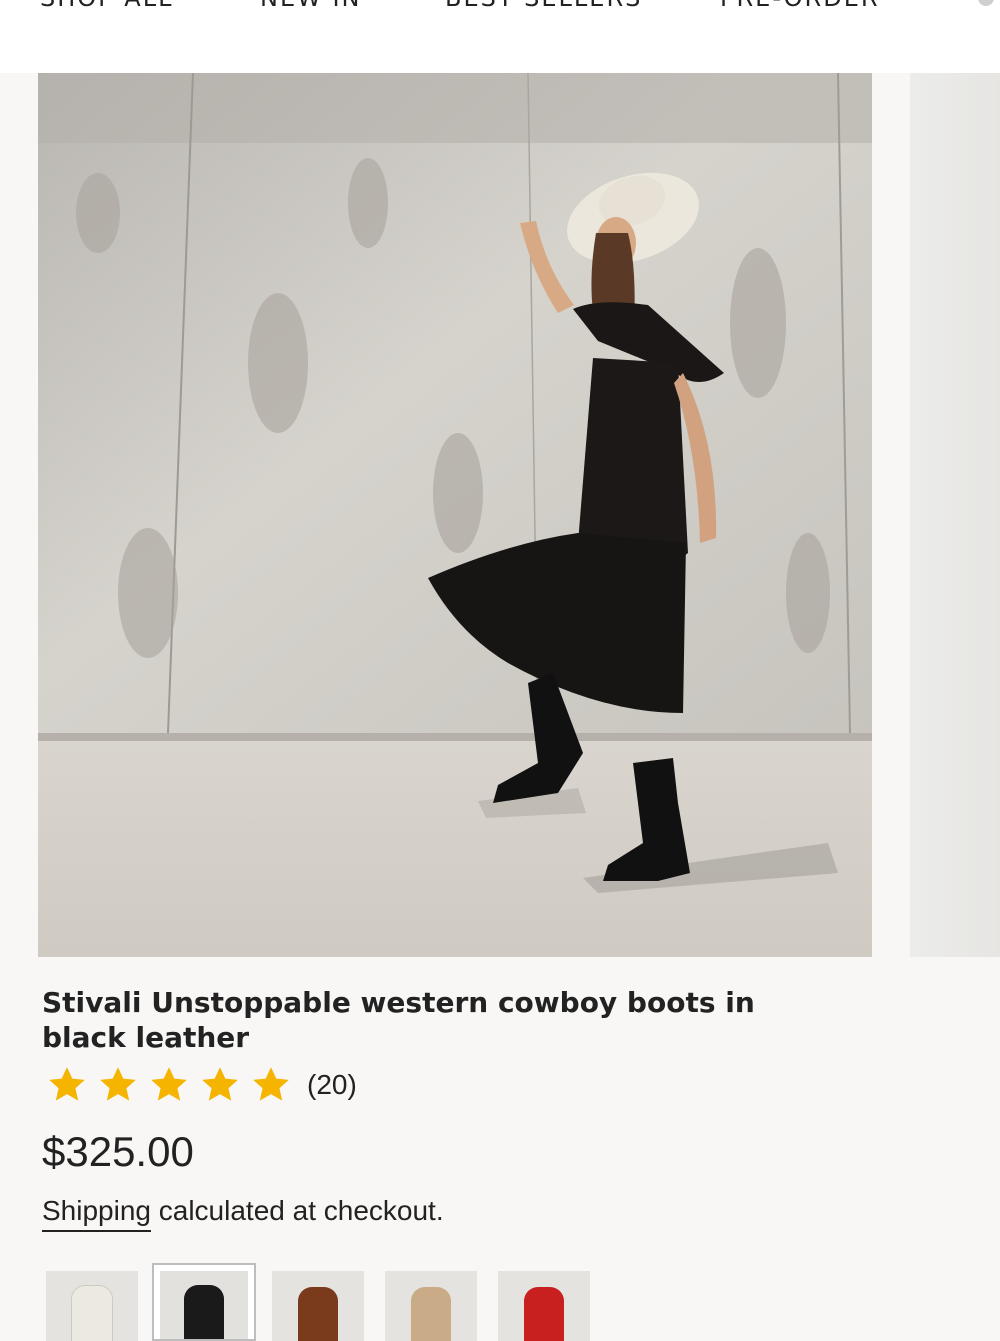  I want to click on top-navigation: SHOP ALL NEW IN BEST SELLERS PRE-ORDER, so click(500, 36).